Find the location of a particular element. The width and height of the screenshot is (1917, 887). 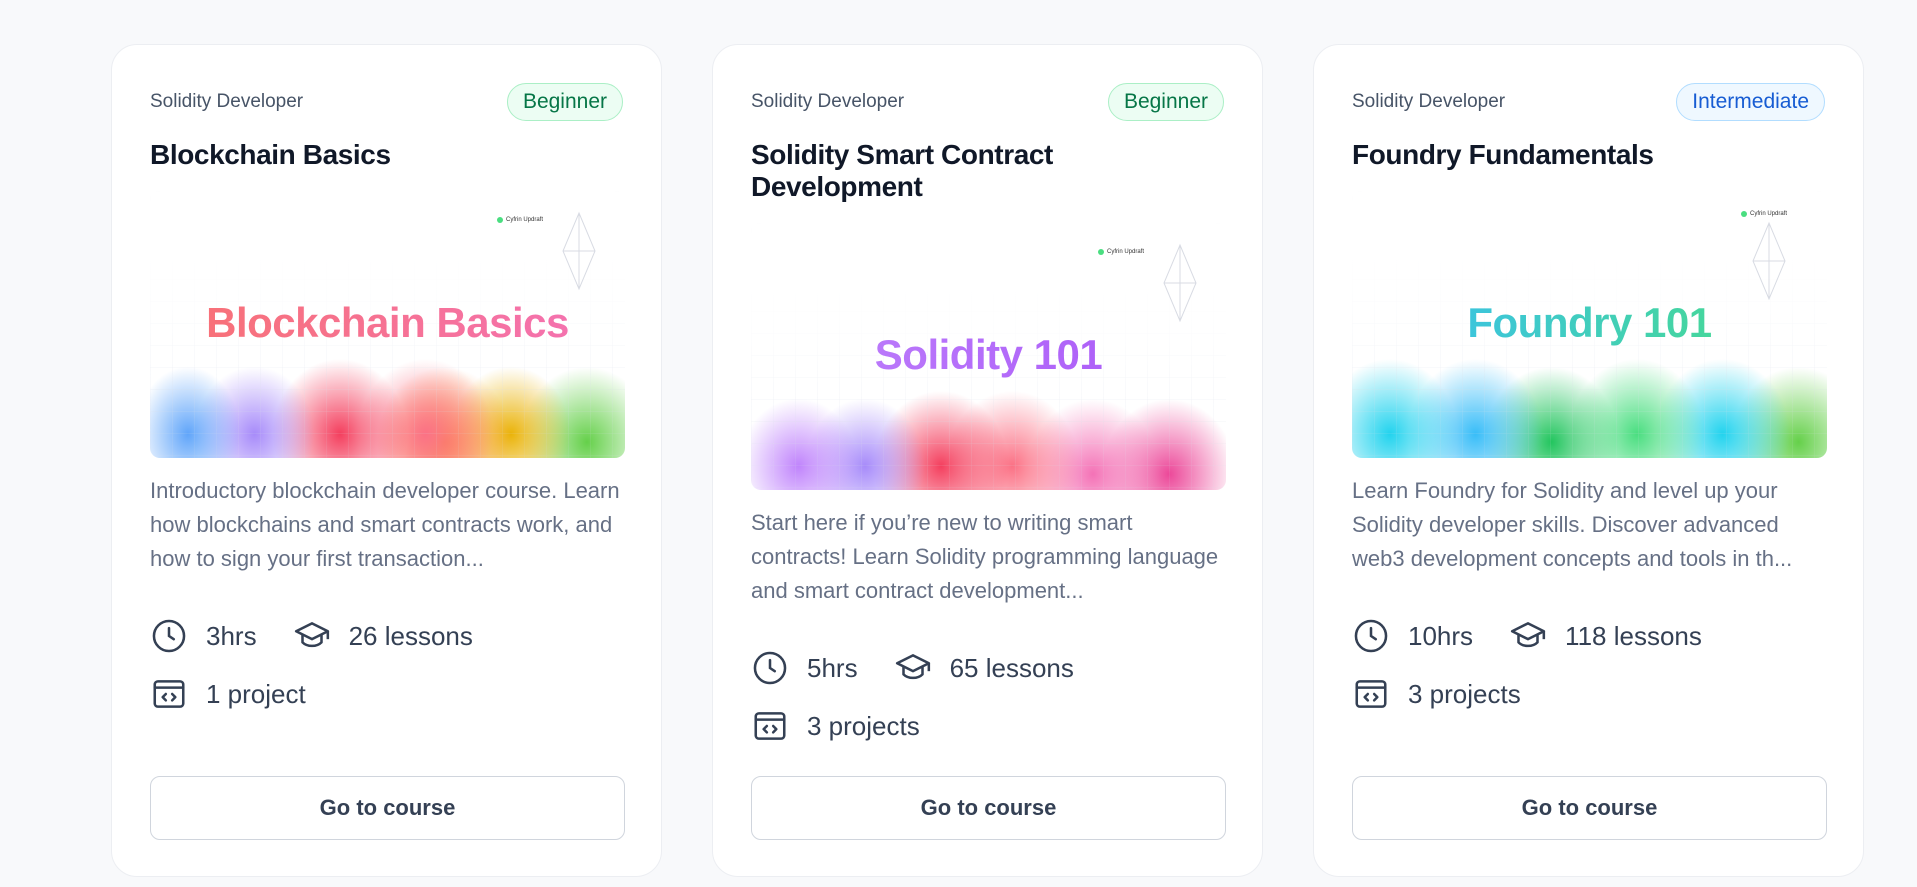

course-thumbnail: Cyfrin Updraft Blockchain Basics is located at coordinates (387, 324).